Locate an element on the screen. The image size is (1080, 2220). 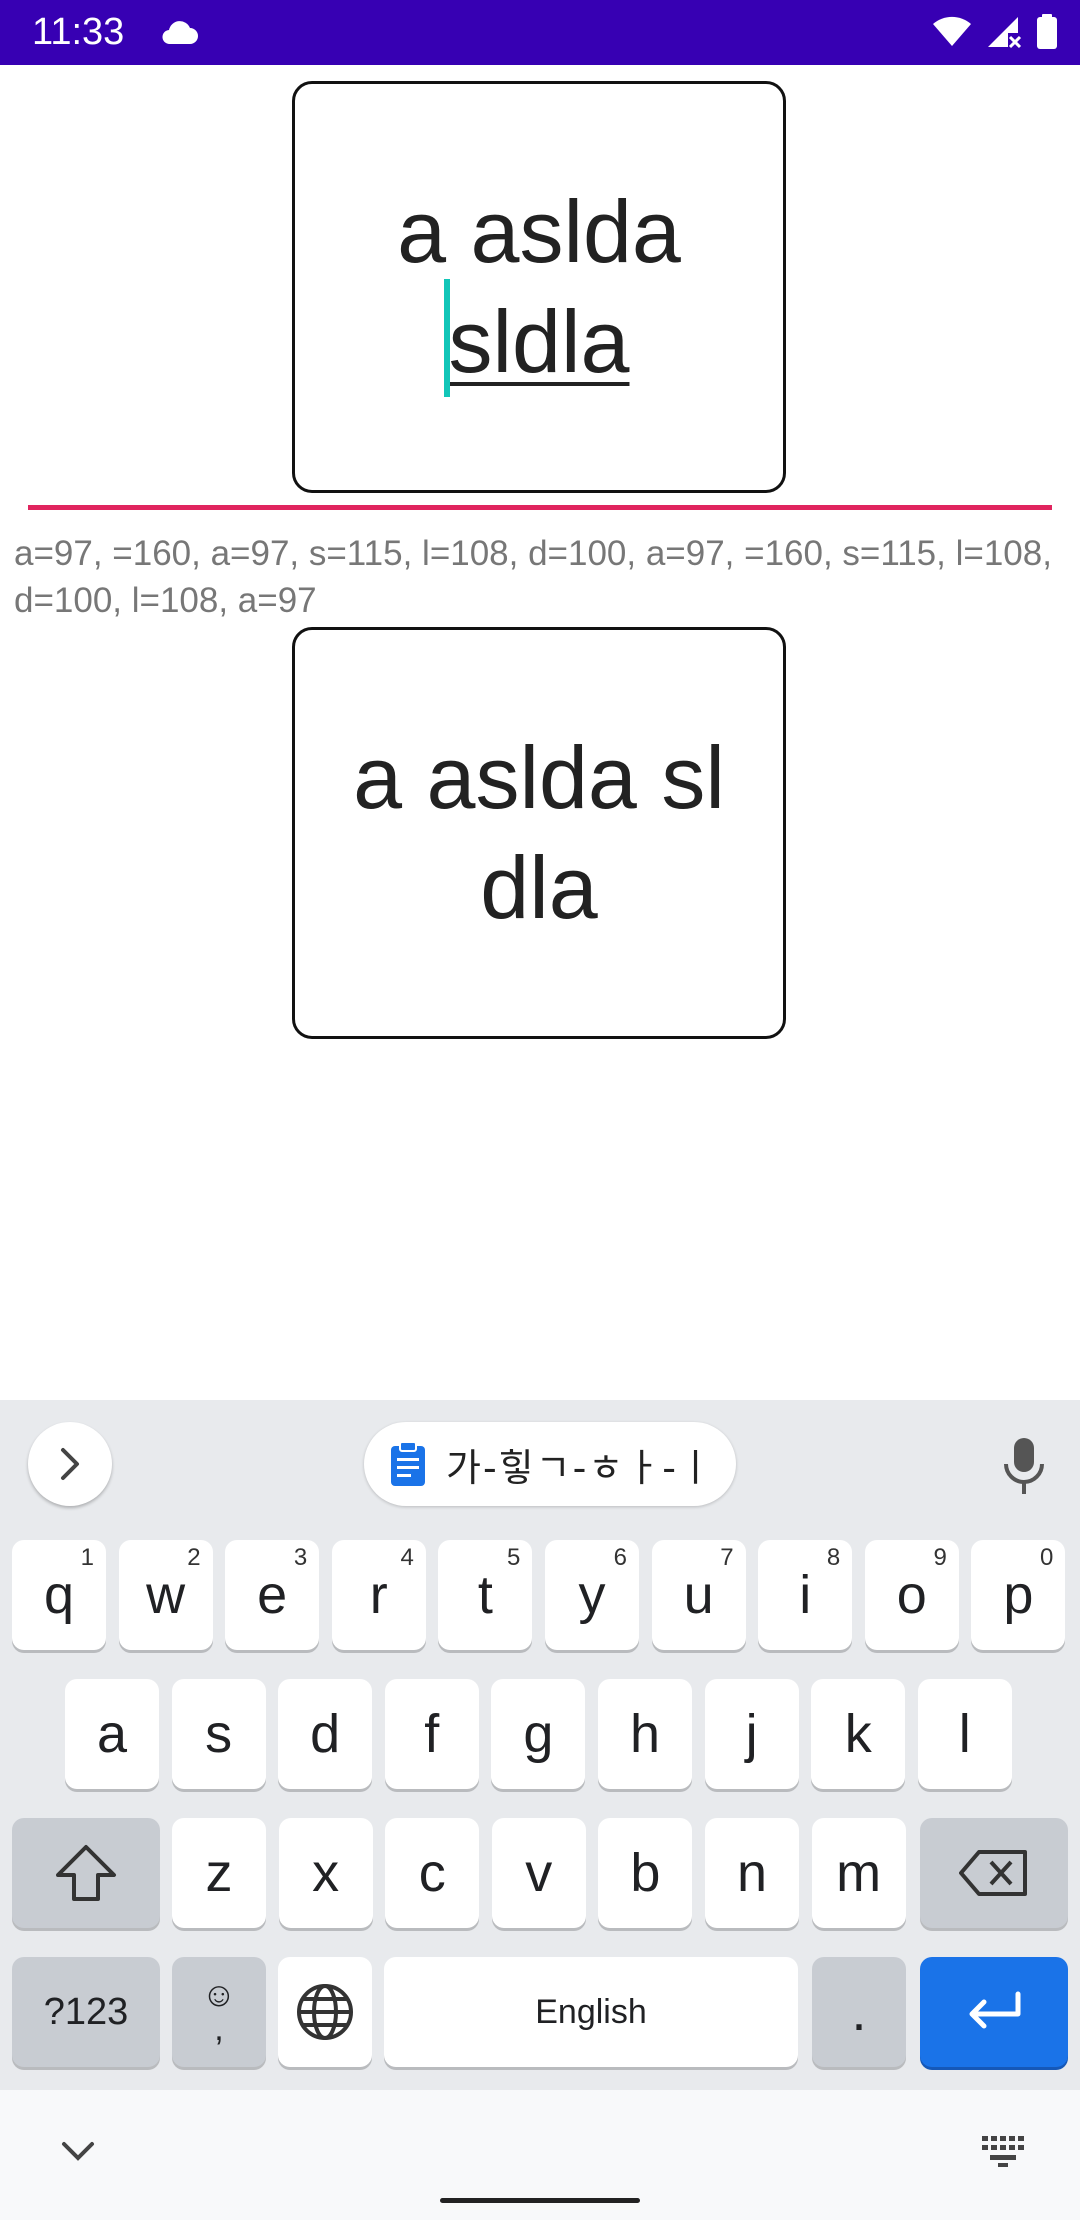
enter-icon is located at coordinates (995, 2010).